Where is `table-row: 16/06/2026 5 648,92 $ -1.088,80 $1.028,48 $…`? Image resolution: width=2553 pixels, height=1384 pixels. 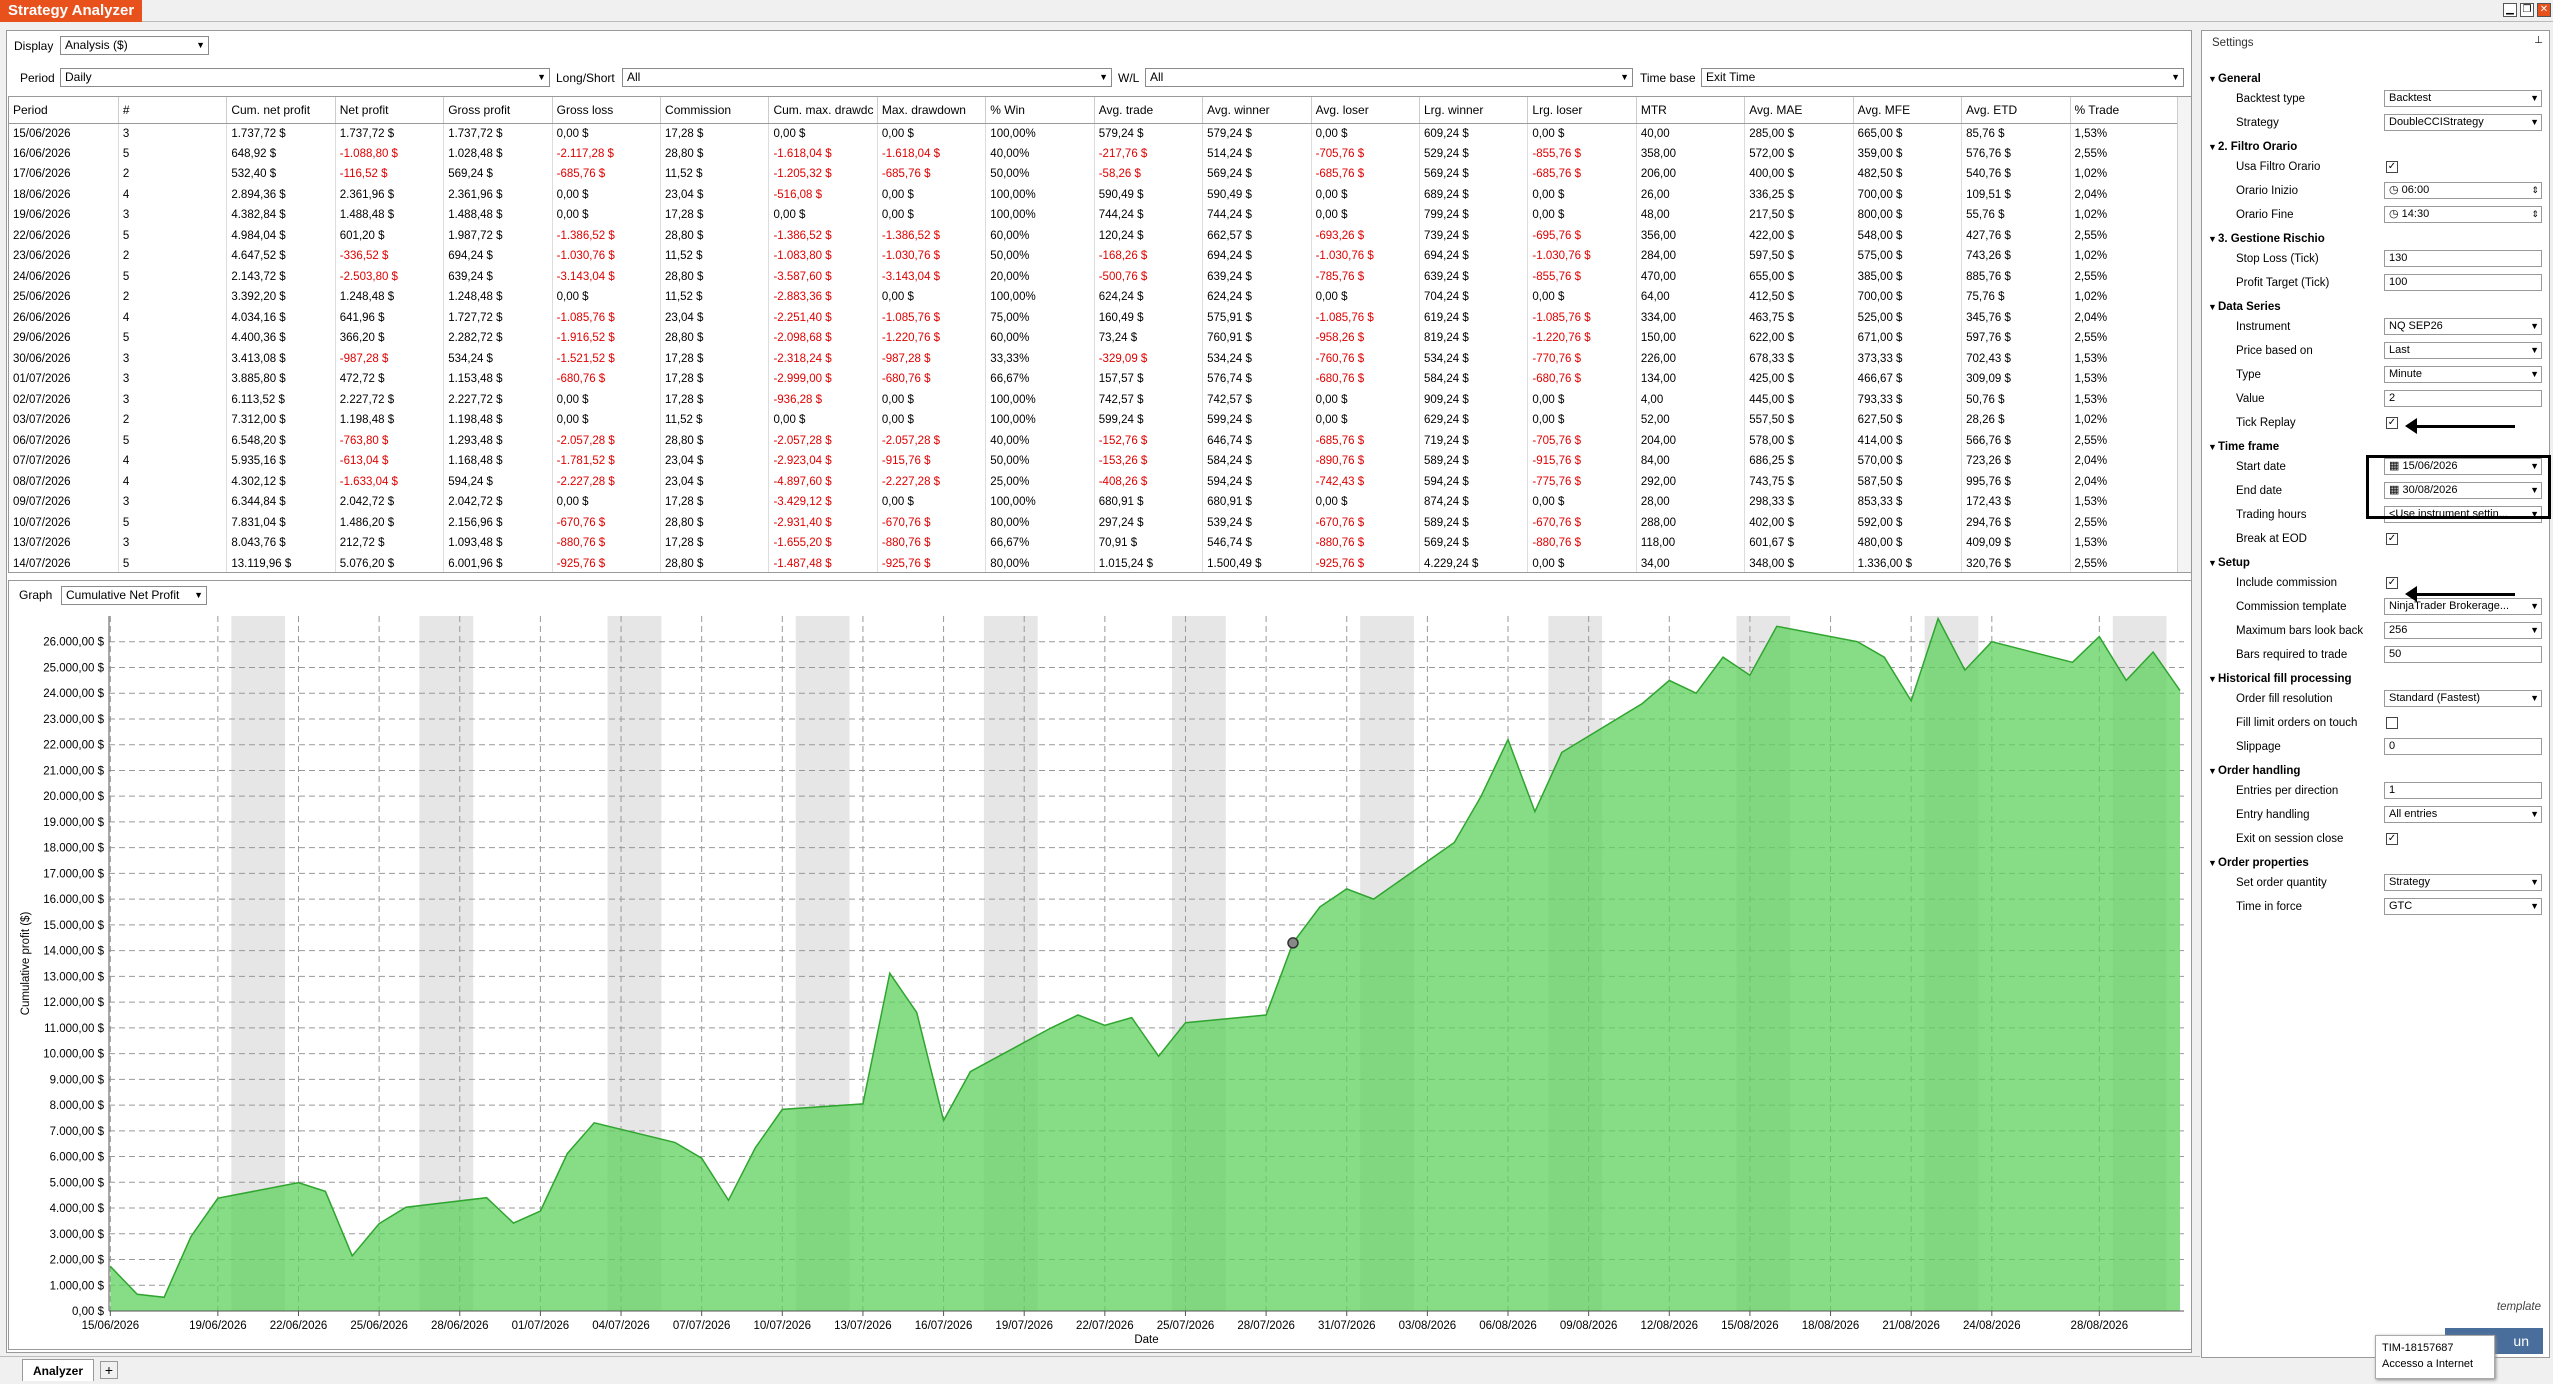
table-row: 16/06/2026 5 648,92 $ -1.088,80 $1.028,48 $… is located at coordinates (1094, 153).